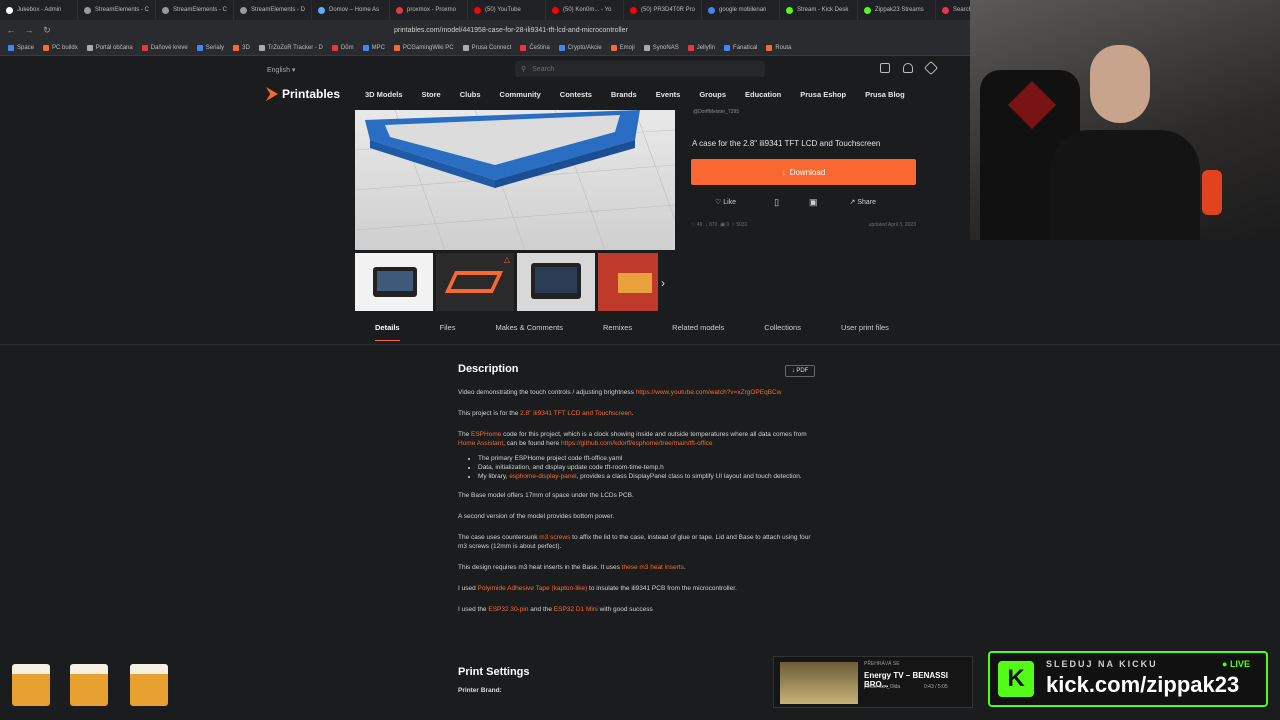 Image resolution: width=1280 pixels, height=720 pixels. Describe the element at coordinates (554, 537) in the screenshot. I see `m3-screws-link: m3 screws` at that location.